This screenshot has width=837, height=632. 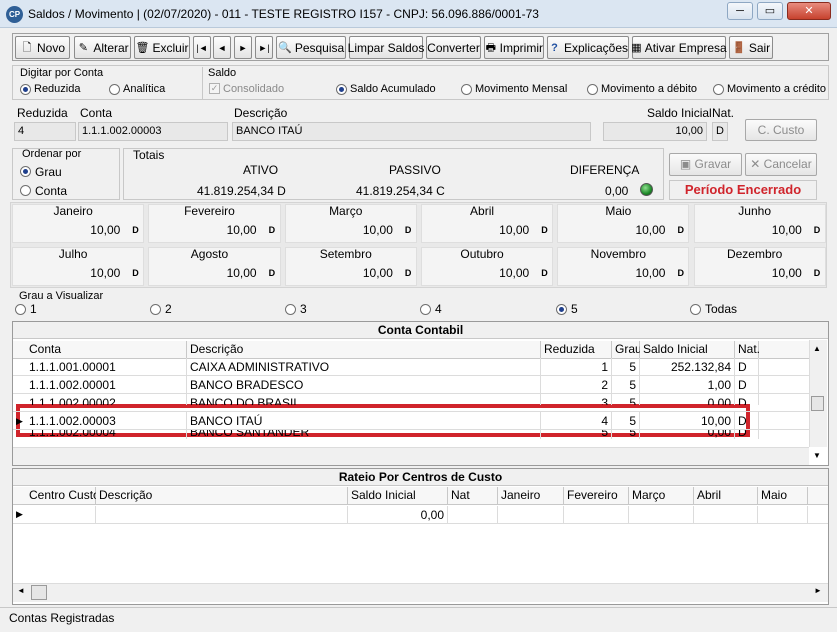 What do you see at coordinates (398, 515) in the screenshot?
I see `rateio-cell: 0,00` at bounding box center [398, 515].